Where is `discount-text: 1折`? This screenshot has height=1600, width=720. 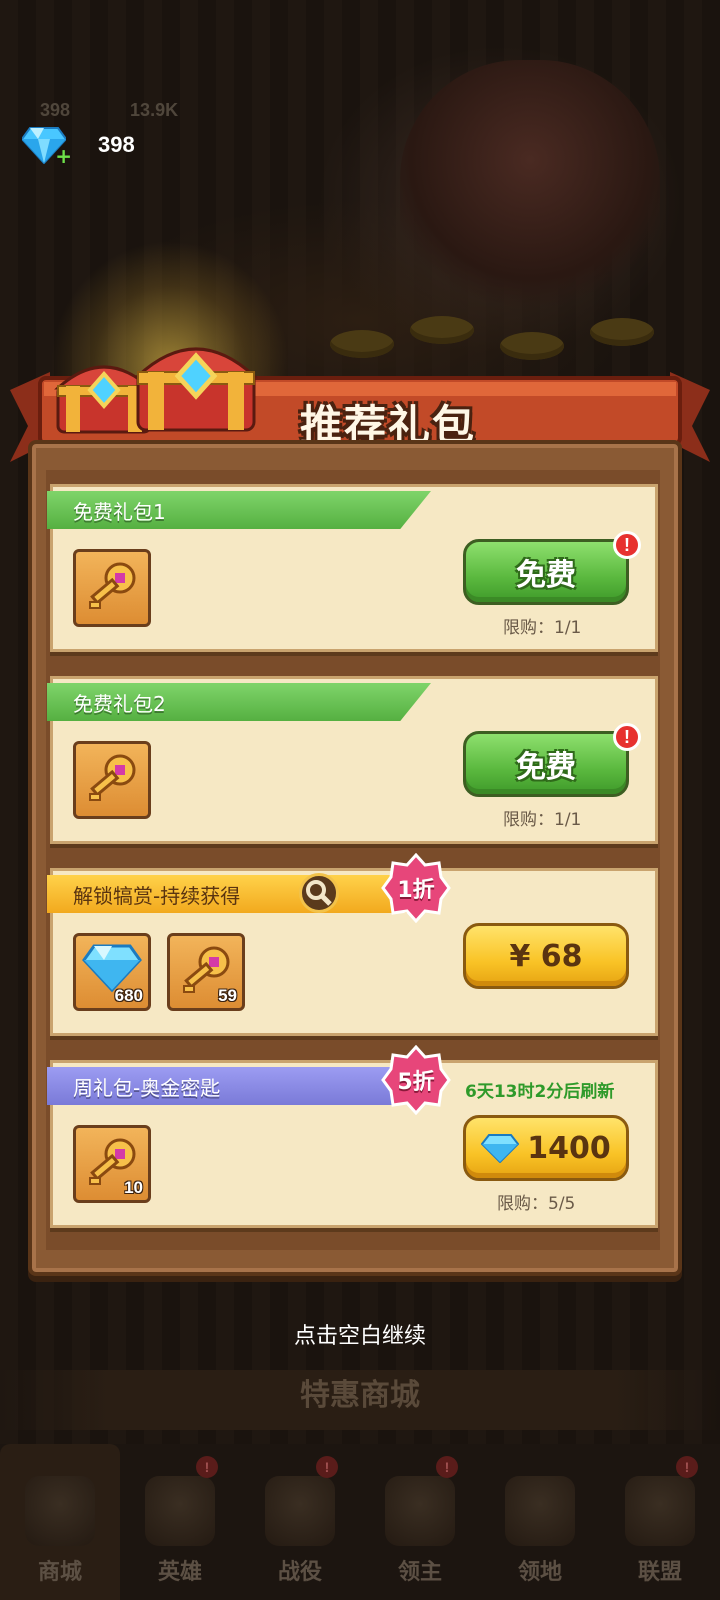 discount-text: 1折 is located at coordinates (416, 890).